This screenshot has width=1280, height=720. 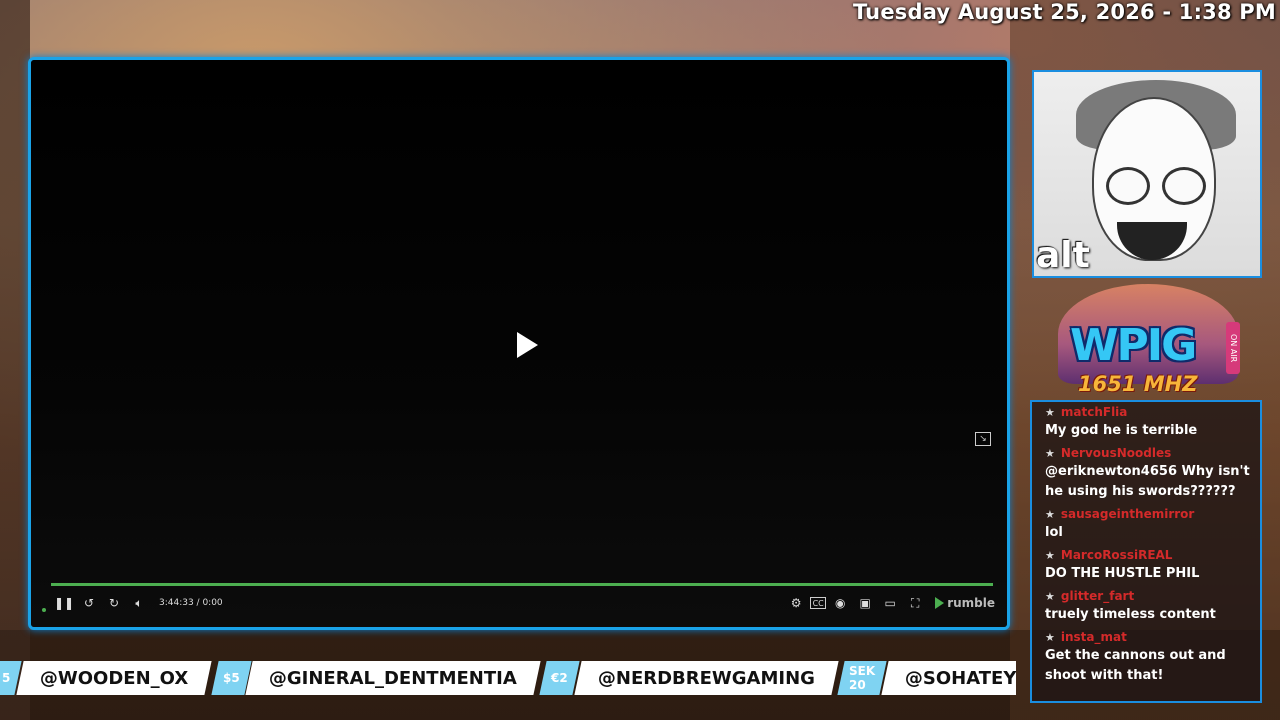 I want to click on webcam-avatar: alt, so click(x=1147, y=174).